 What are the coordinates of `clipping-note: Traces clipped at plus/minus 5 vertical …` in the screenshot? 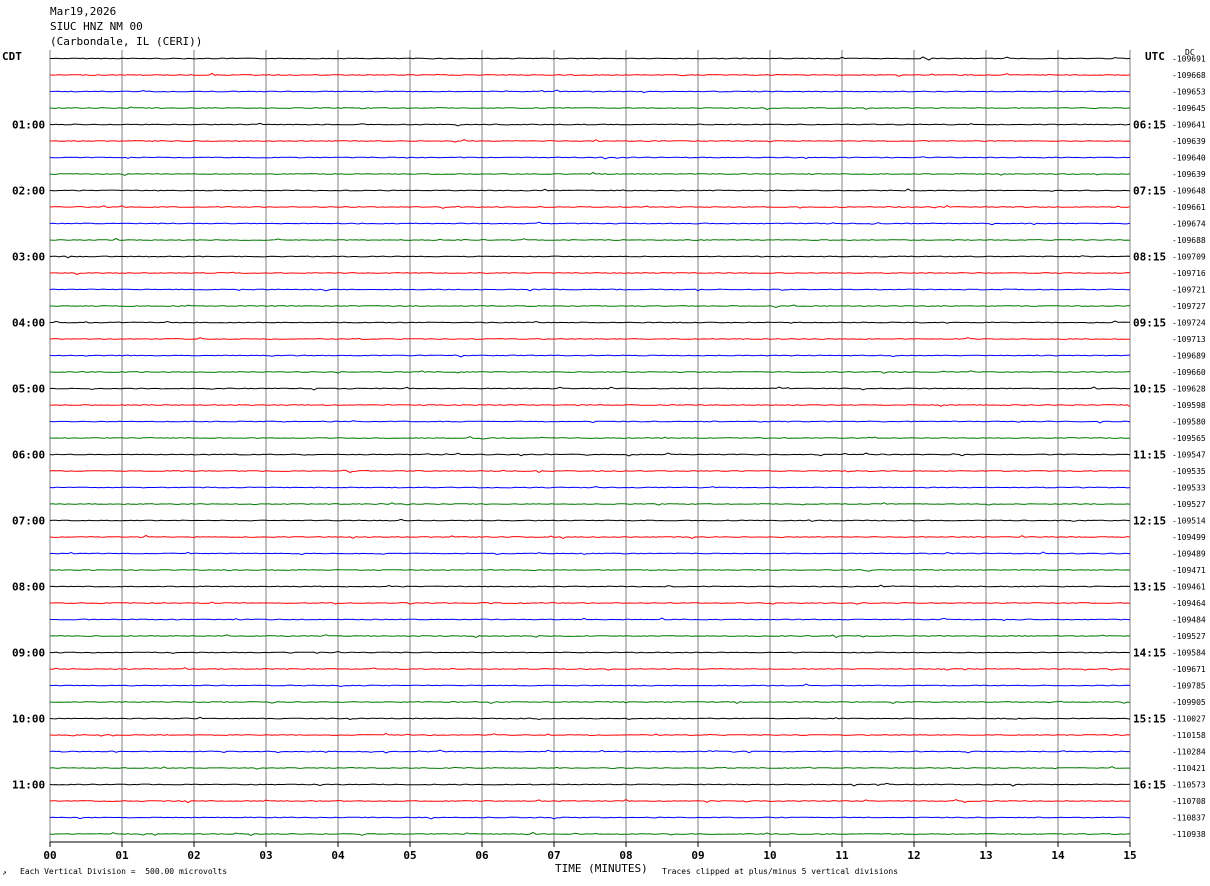 It's located at (780, 871).